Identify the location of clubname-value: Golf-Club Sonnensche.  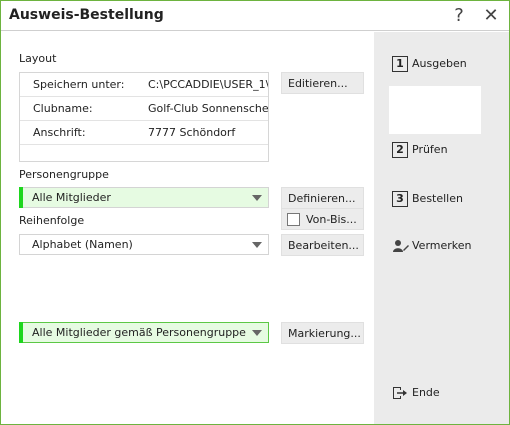
(208, 108).